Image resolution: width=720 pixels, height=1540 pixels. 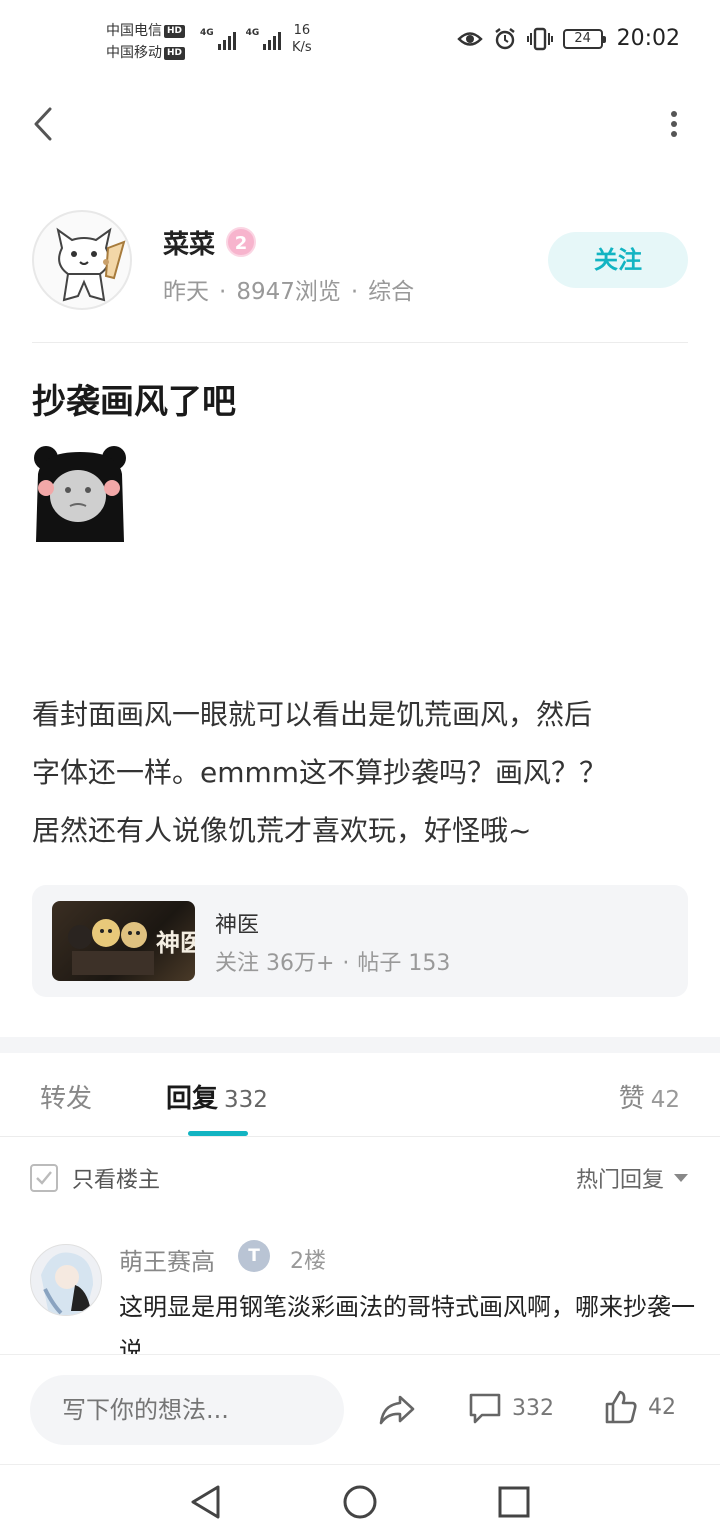 What do you see at coordinates (134, 31) in the screenshot?
I see `carrier-1: 中国电信` at bounding box center [134, 31].